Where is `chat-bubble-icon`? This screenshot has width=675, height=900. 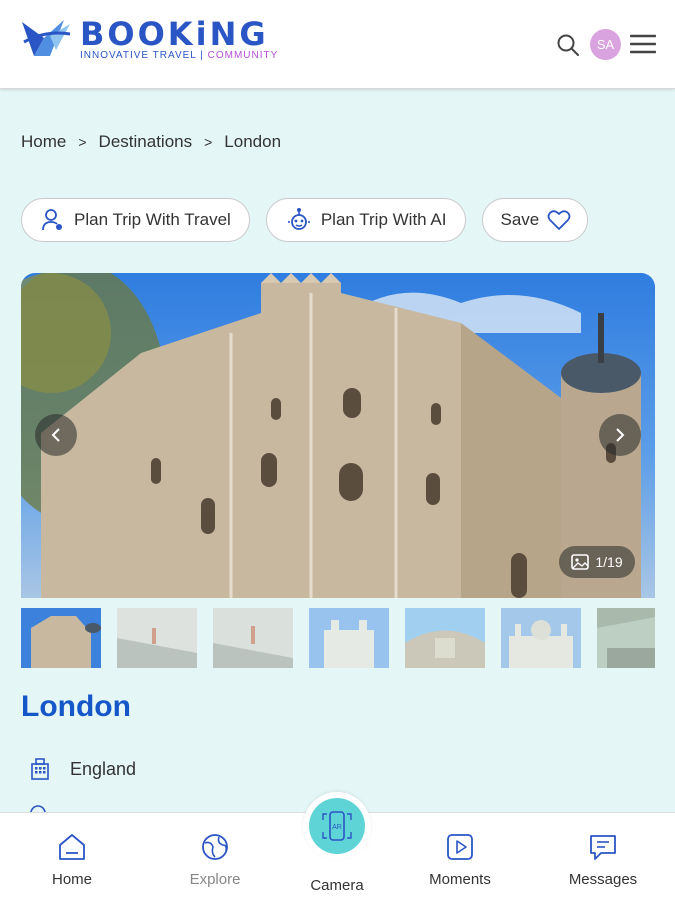 chat-bubble-icon is located at coordinates (603, 847).